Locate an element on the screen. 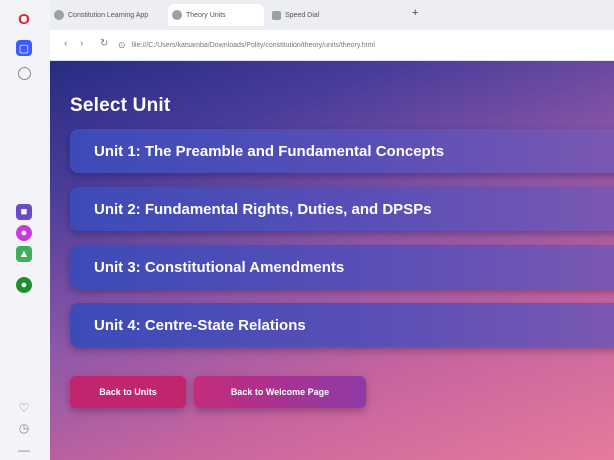 Image resolution: width=614 pixels, height=460 pixels. history-icon: ◷ is located at coordinates (24, 428).